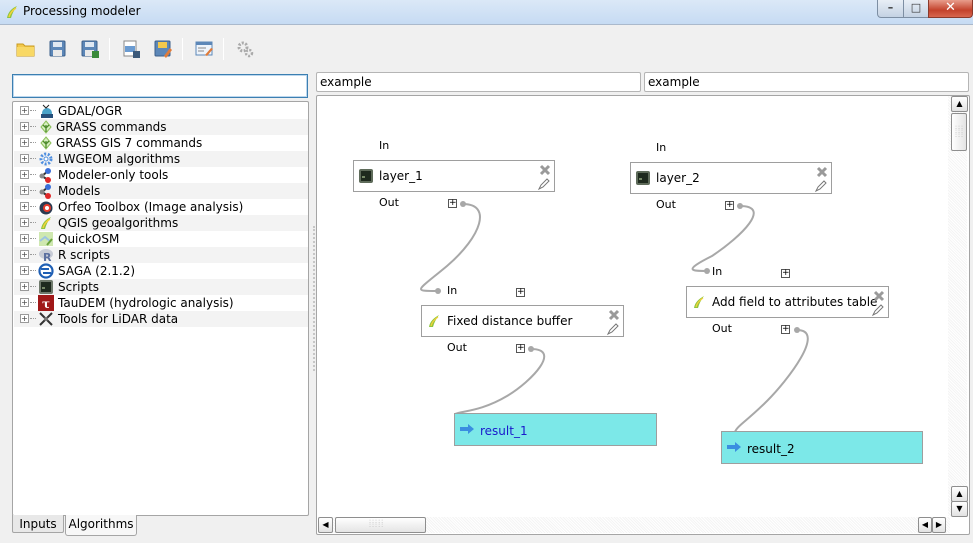  Describe the element at coordinates (113, 175) in the screenshot. I see `tree-item-label: Modeler-only tools` at that location.